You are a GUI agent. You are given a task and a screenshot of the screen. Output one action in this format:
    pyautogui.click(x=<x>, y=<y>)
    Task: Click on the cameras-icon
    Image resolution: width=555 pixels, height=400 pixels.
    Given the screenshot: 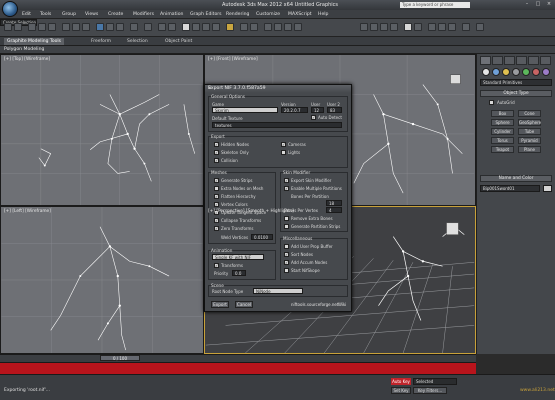 What is the action you would take?
    pyautogui.click(x=516, y=72)
    